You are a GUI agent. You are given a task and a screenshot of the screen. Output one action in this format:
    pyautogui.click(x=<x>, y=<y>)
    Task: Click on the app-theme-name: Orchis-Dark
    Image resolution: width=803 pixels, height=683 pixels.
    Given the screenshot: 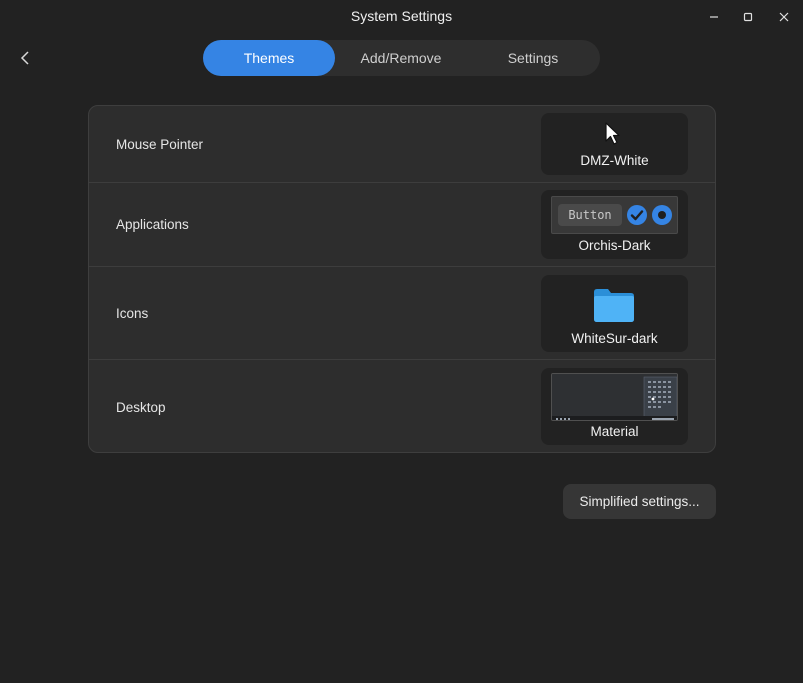 What is the action you would take?
    pyautogui.click(x=614, y=245)
    